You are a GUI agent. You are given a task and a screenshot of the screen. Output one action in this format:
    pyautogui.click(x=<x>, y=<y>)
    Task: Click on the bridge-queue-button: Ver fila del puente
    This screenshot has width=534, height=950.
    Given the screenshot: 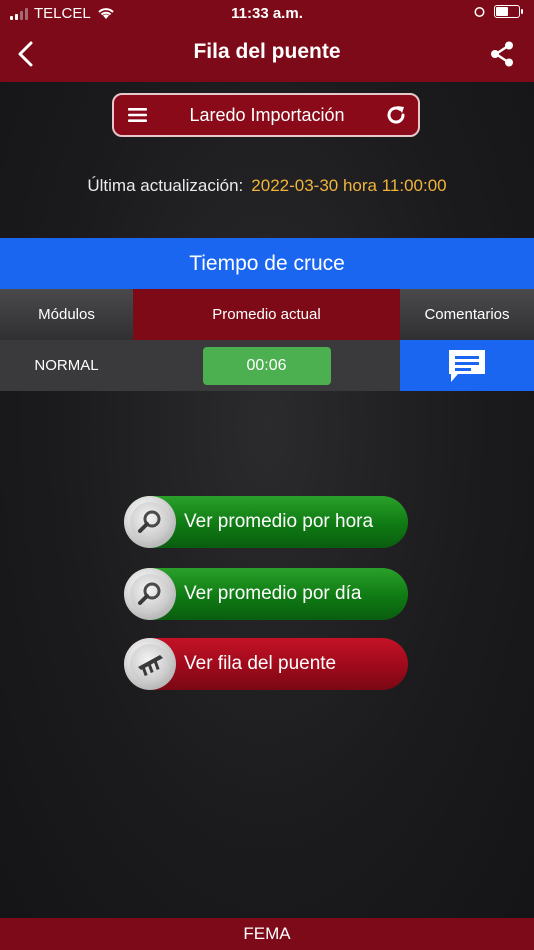 What is the action you would take?
    pyautogui.click(x=266, y=664)
    